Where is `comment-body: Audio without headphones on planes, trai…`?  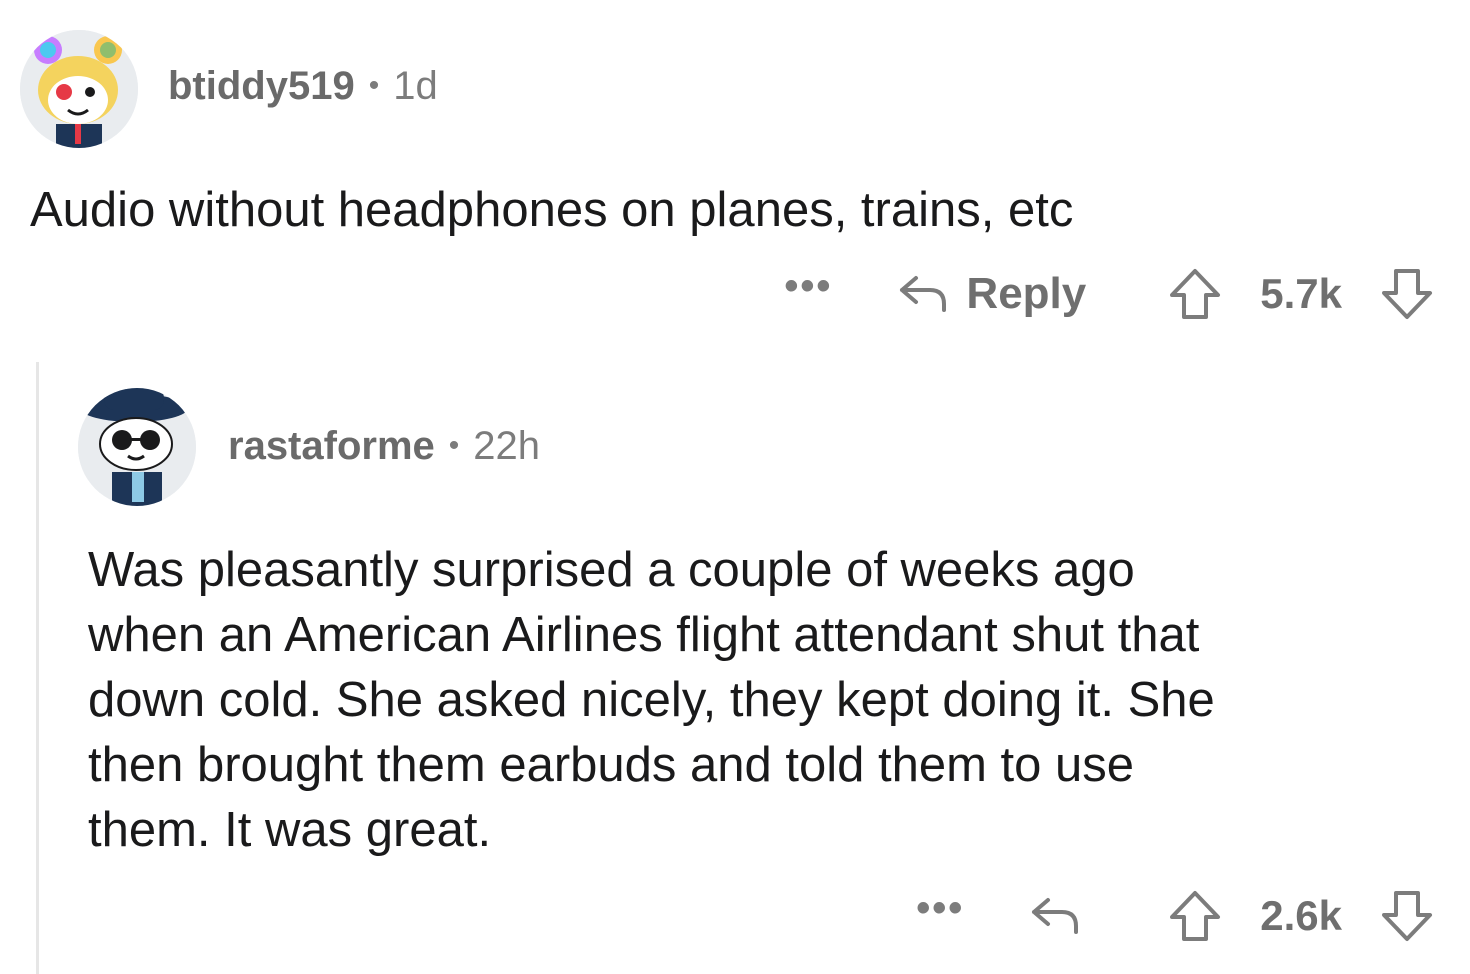
comment-body: Audio without headphones on planes, trai… is located at coordinates (552, 210).